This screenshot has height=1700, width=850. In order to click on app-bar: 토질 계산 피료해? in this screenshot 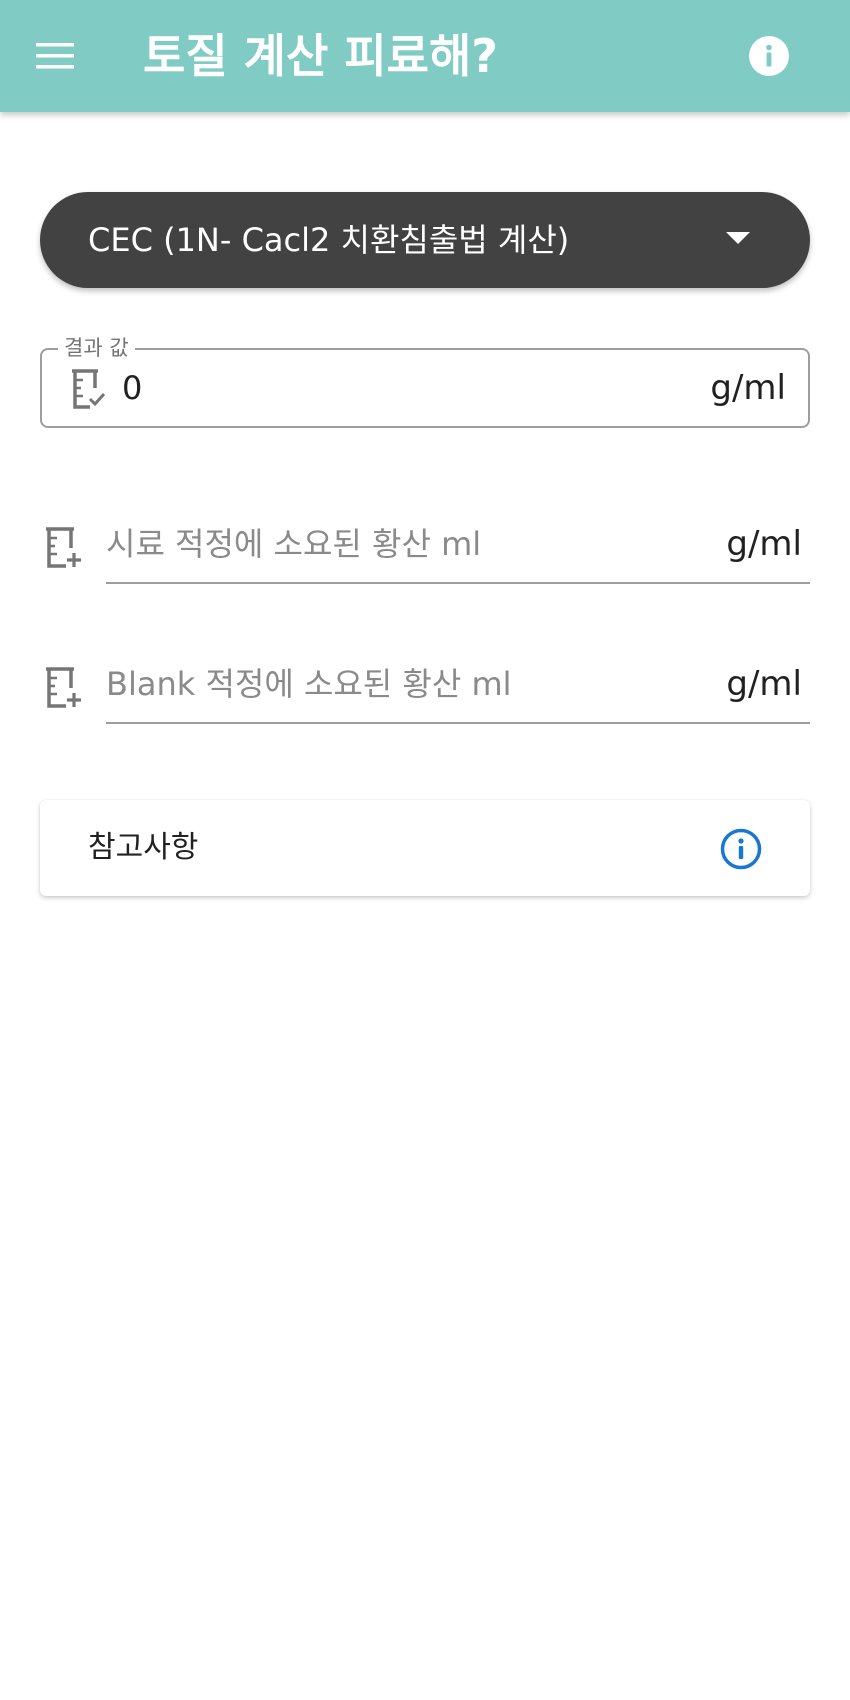, I will do `click(425, 56)`.